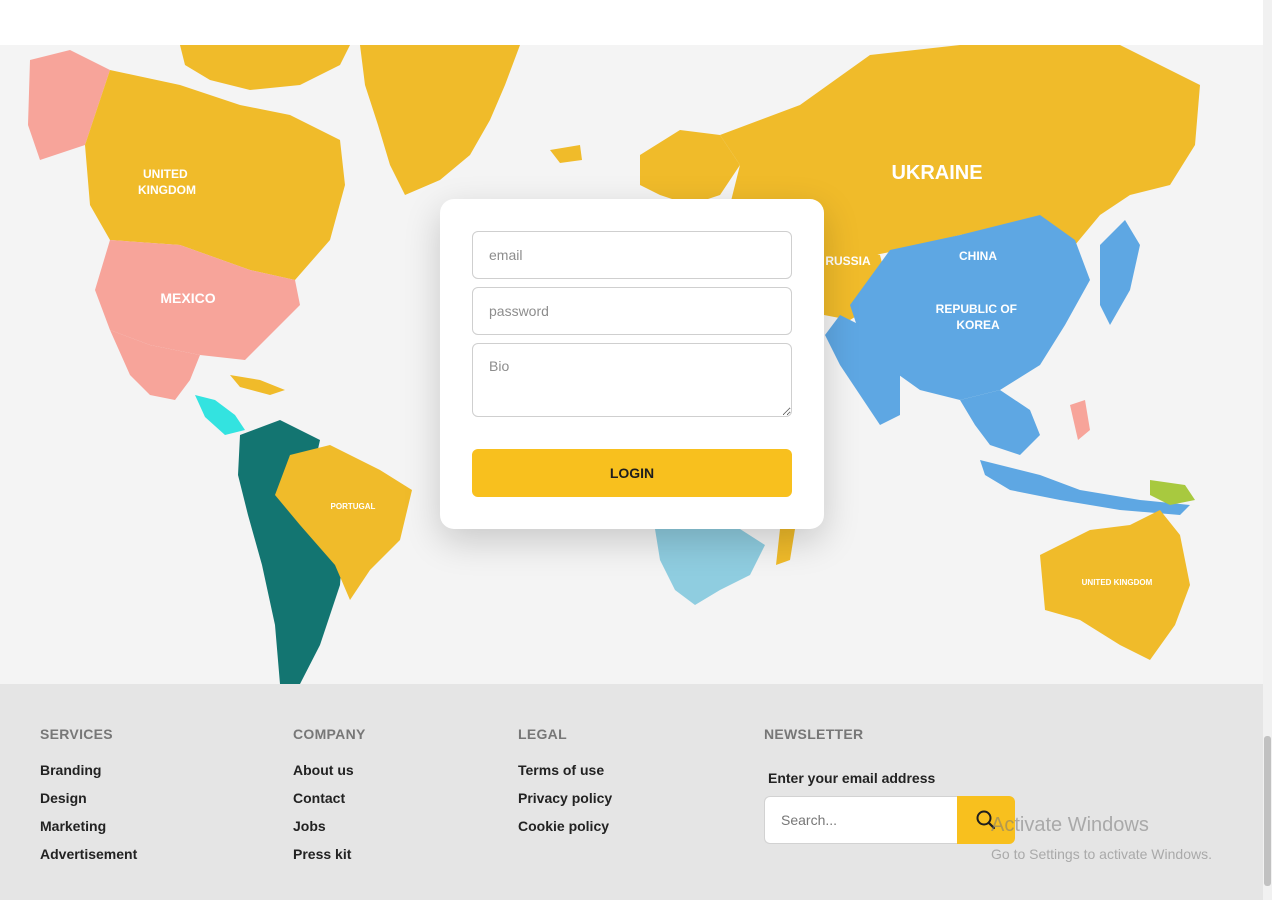 Image resolution: width=1272 pixels, height=900 pixels. Describe the element at coordinates (440, 120) in the screenshot. I see `map-region-greenland` at that location.